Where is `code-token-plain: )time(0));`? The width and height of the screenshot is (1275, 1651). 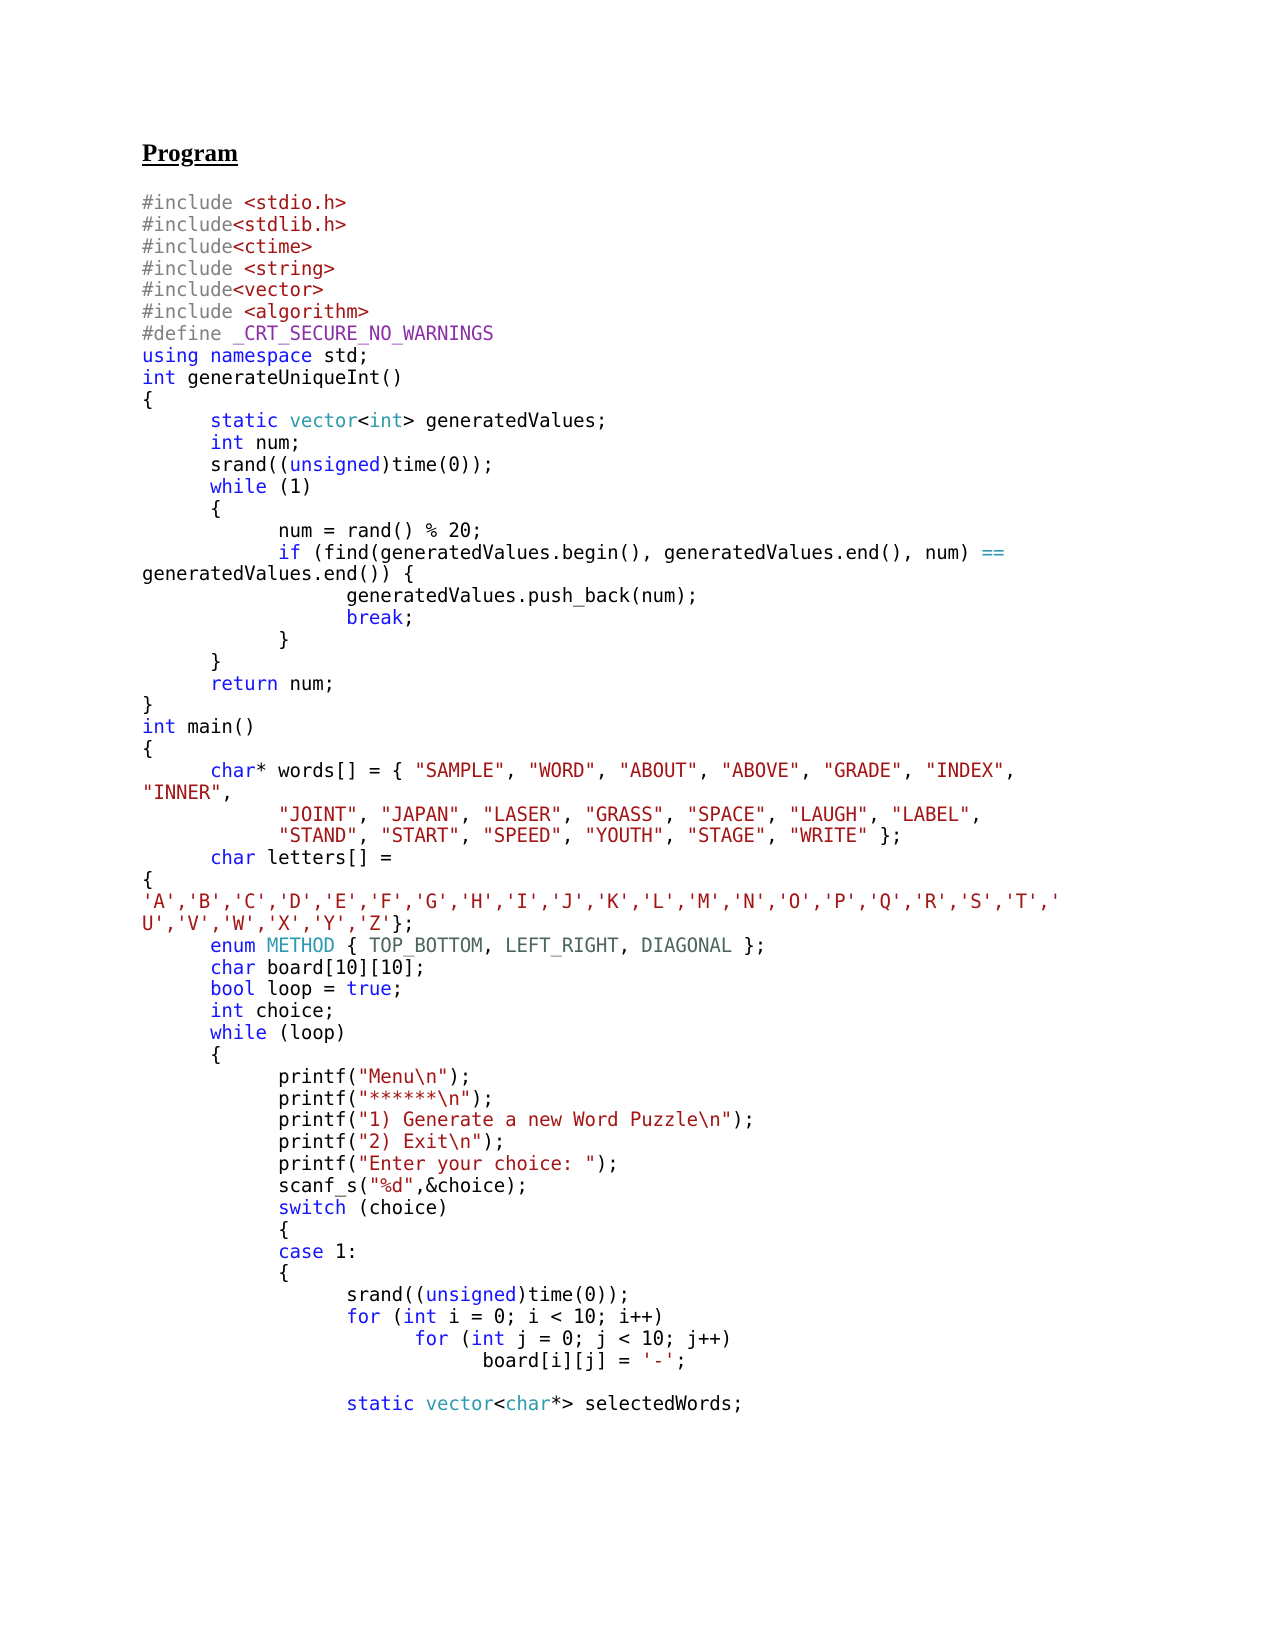
code-token-plain: )time(0)); is located at coordinates (437, 465).